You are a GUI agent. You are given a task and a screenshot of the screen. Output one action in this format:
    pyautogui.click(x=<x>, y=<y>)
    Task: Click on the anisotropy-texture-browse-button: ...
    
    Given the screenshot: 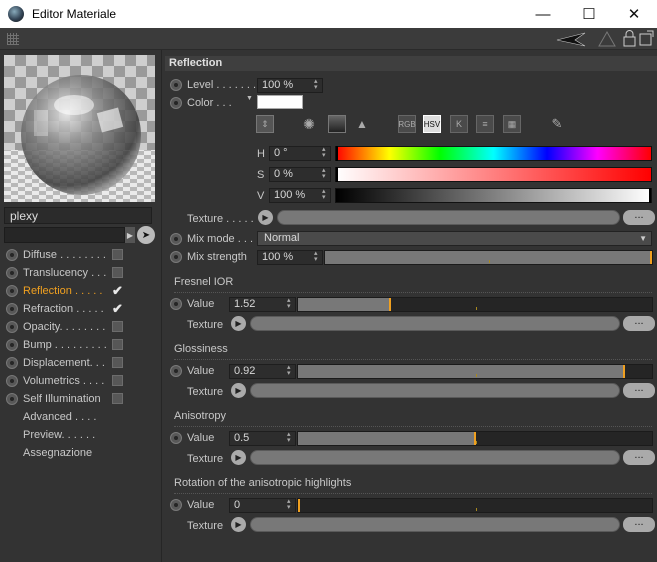 What is the action you would take?
    pyautogui.click(x=639, y=457)
    